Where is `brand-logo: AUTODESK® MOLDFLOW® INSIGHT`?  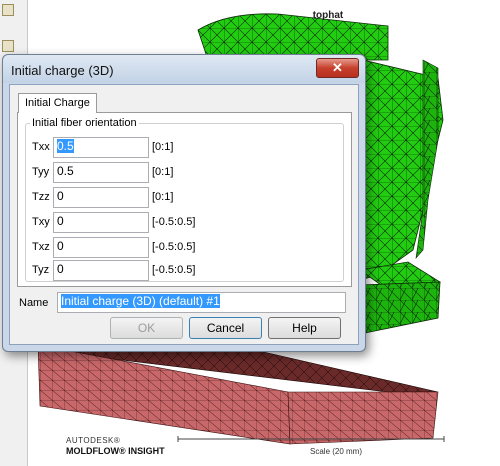
brand-logo: AUTODESK® MOLDFLOW® INSIGHT is located at coordinates (115, 446).